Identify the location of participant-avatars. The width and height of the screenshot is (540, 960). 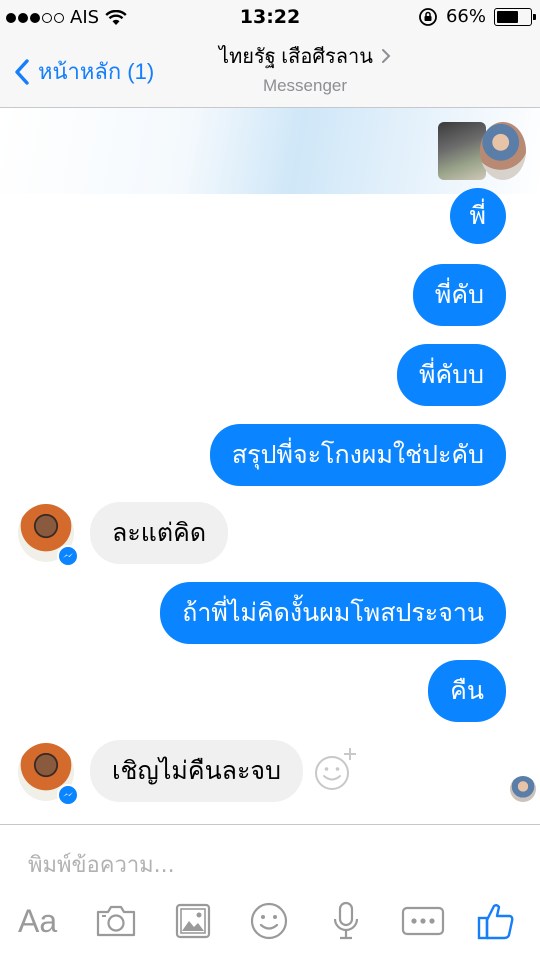
(482, 151).